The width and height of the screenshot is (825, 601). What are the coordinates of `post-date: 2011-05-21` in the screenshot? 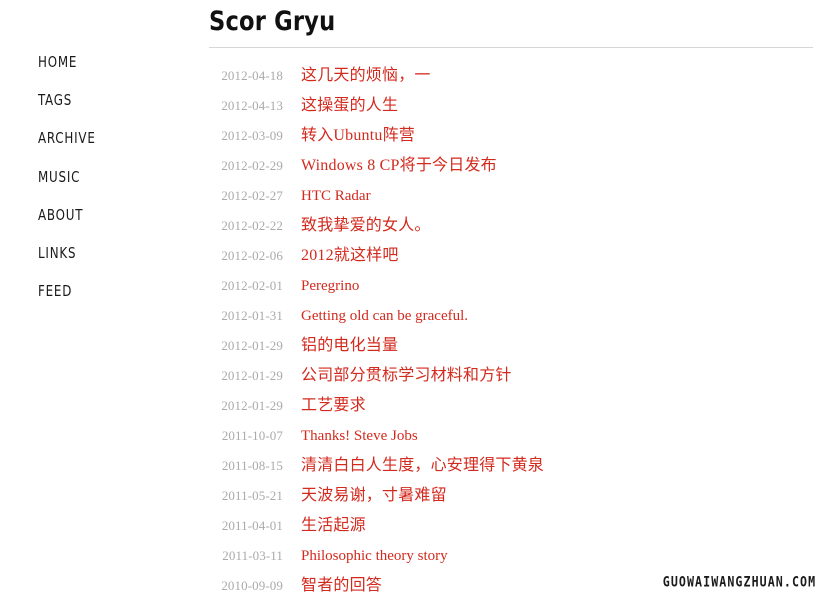 It's located at (252, 495).